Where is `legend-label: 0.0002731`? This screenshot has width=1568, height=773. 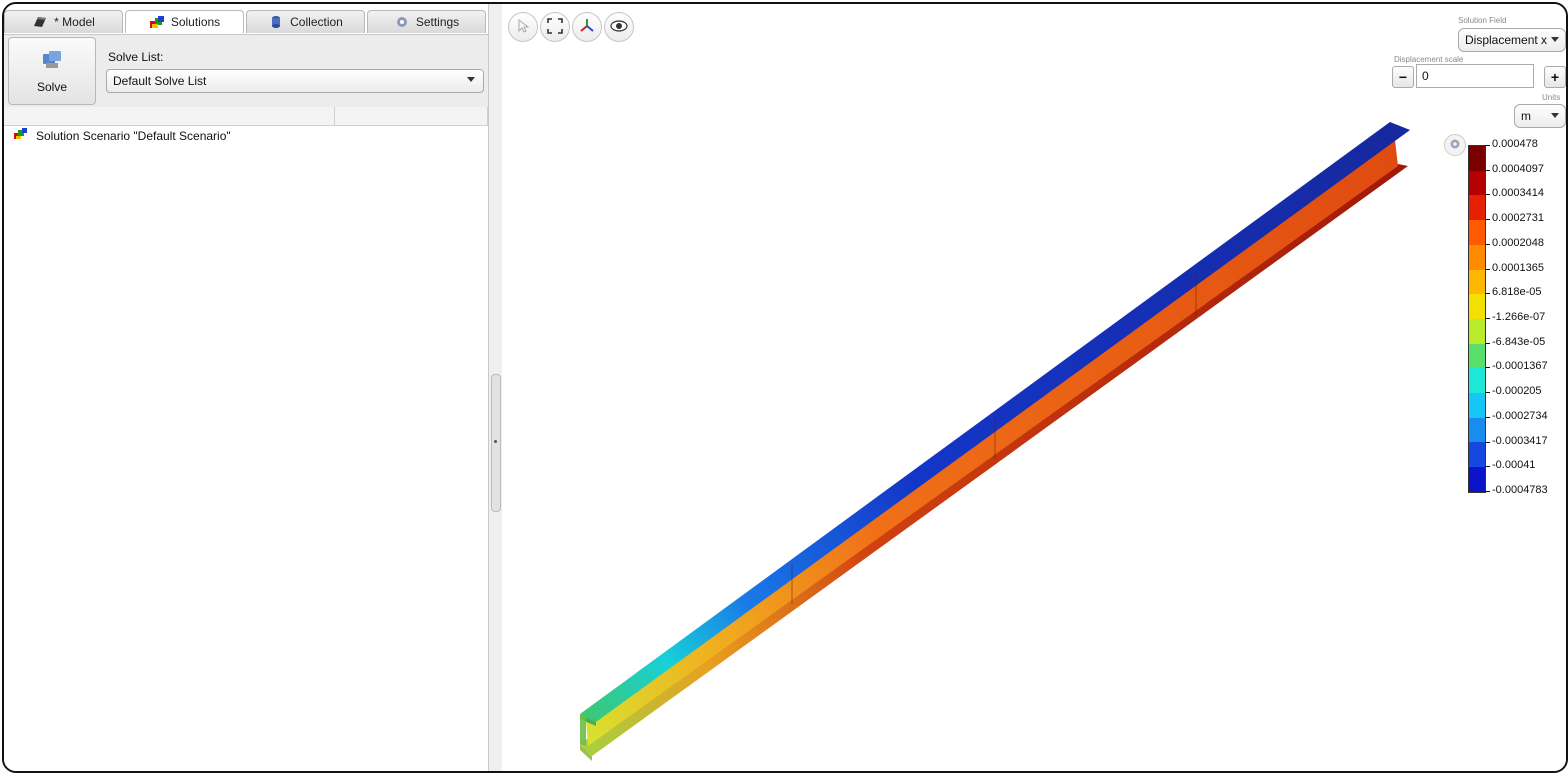 legend-label: 0.0002731 is located at coordinates (1518, 218).